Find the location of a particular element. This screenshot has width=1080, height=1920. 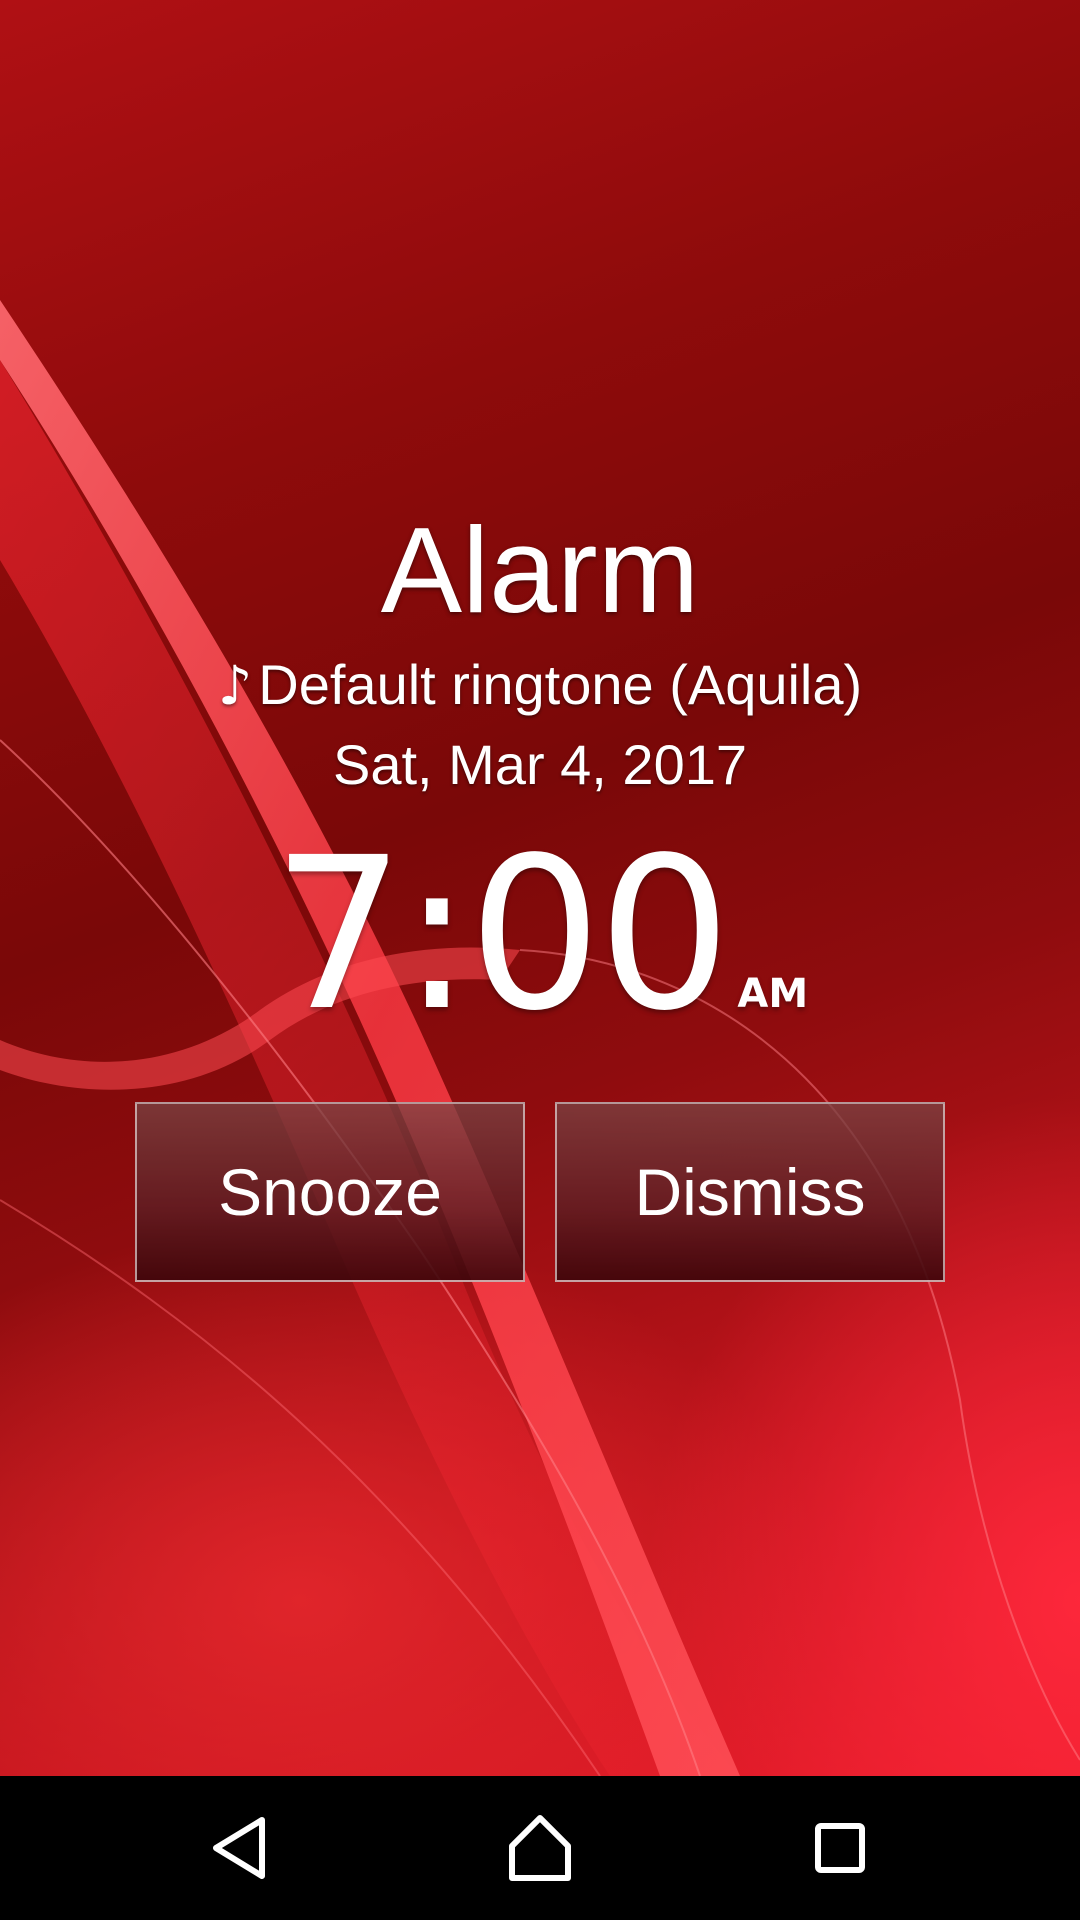

home-icon is located at coordinates (540, 1848).